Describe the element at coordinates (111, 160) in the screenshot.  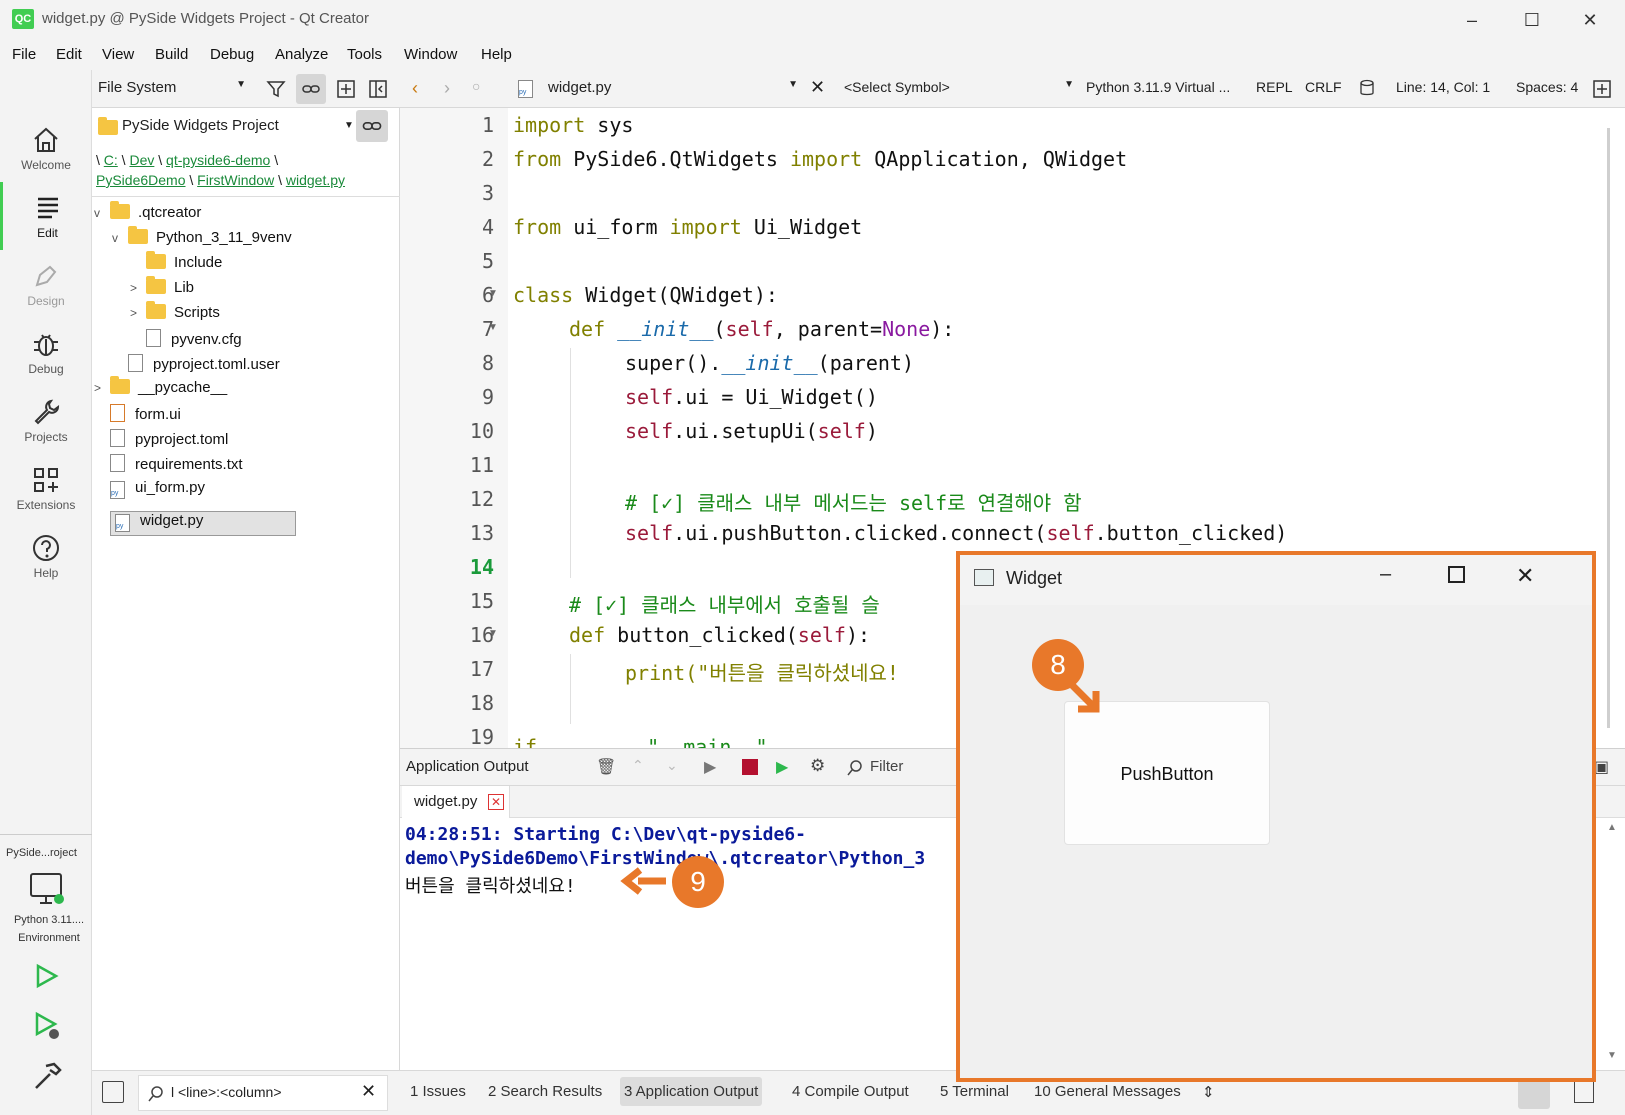
I see `crumb-c: C:` at that location.